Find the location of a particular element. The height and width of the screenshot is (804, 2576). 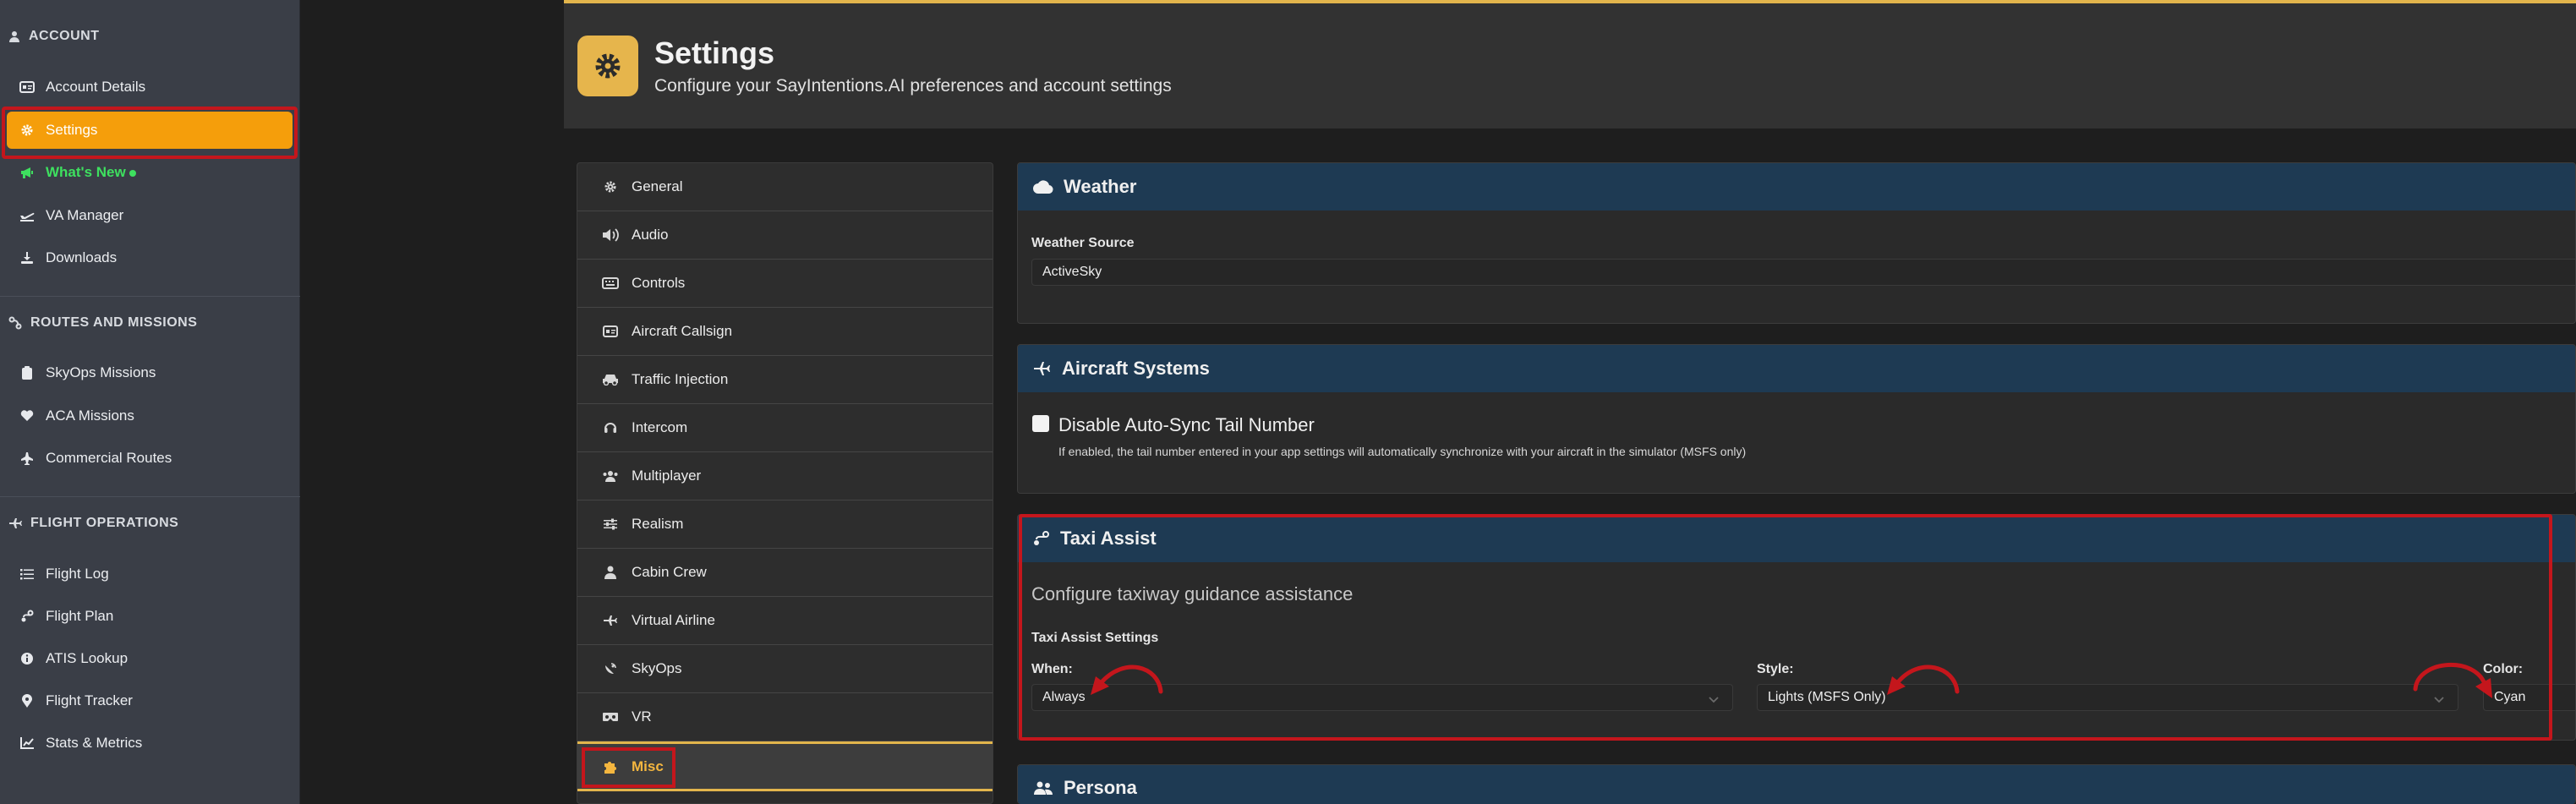

persona-card-header: Persona is located at coordinates (1797, 784).